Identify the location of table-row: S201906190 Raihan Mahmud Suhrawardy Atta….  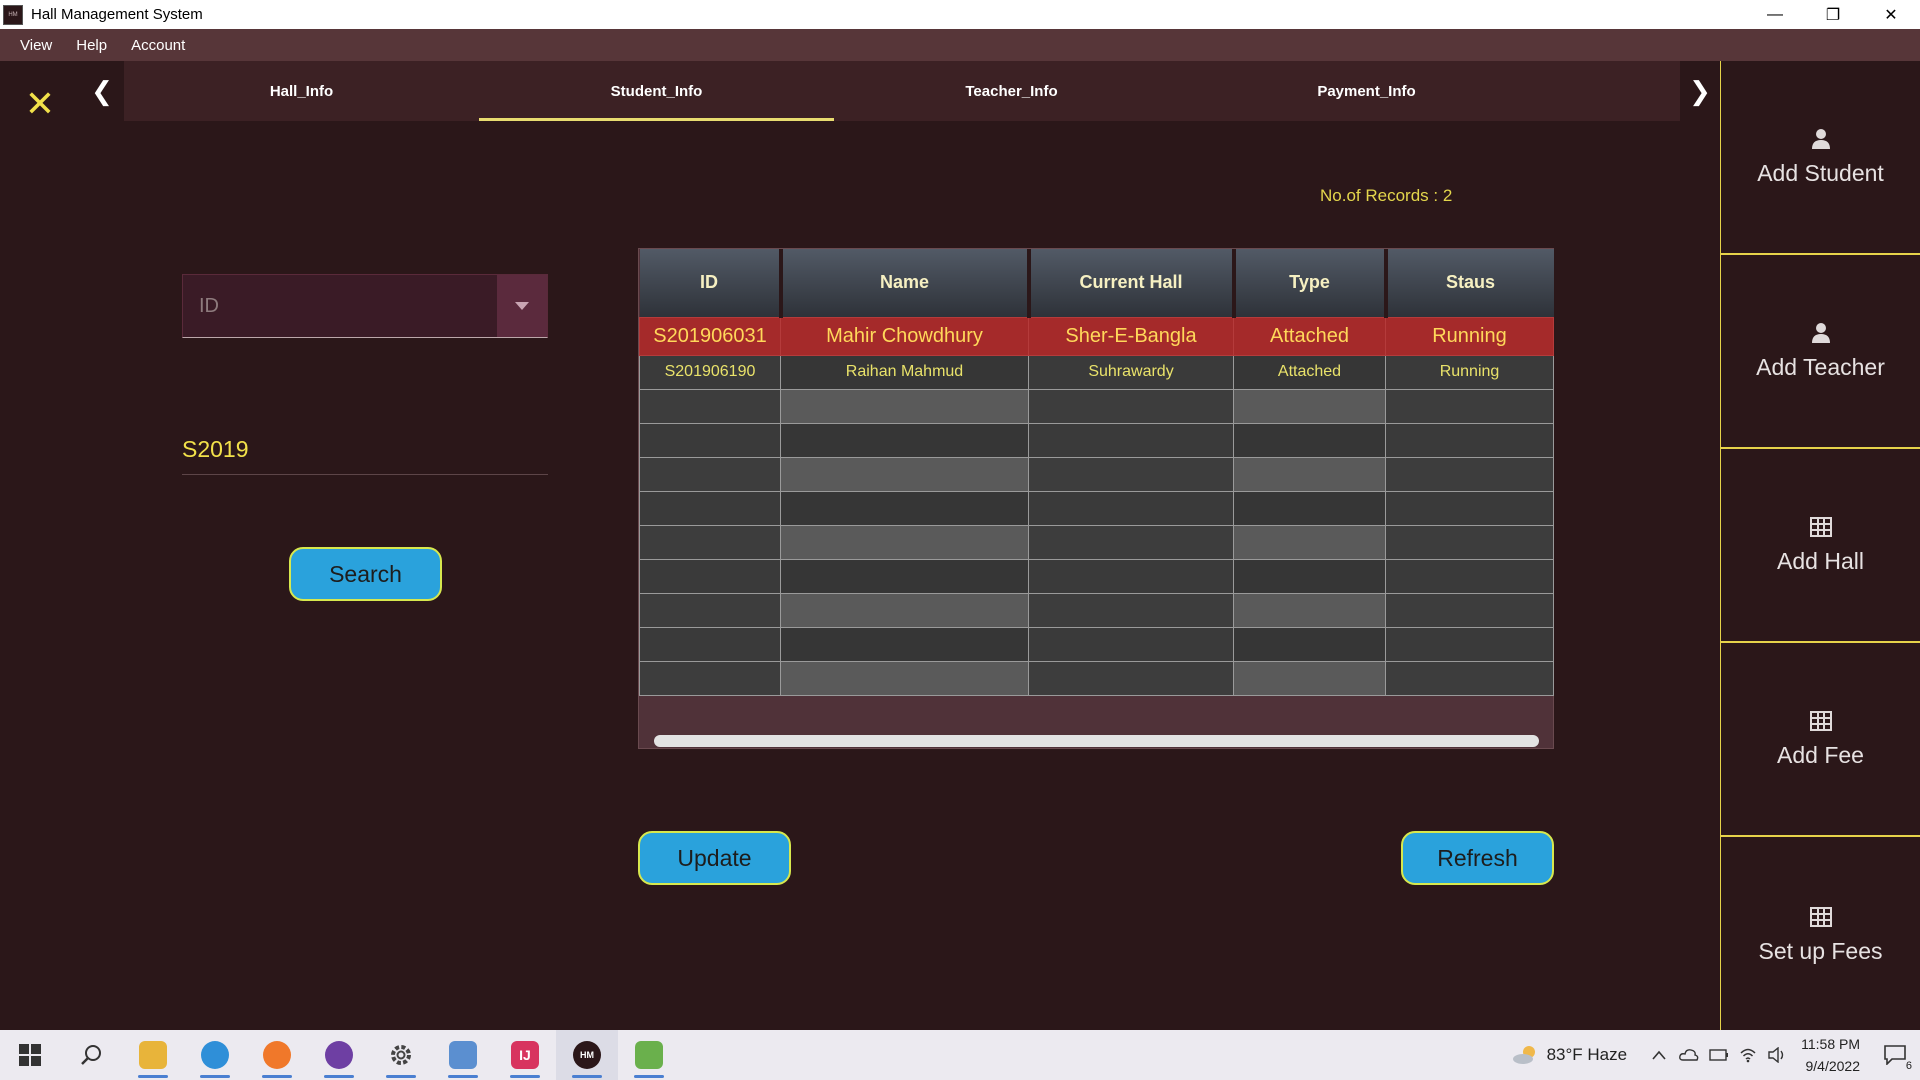
(1096, 372).